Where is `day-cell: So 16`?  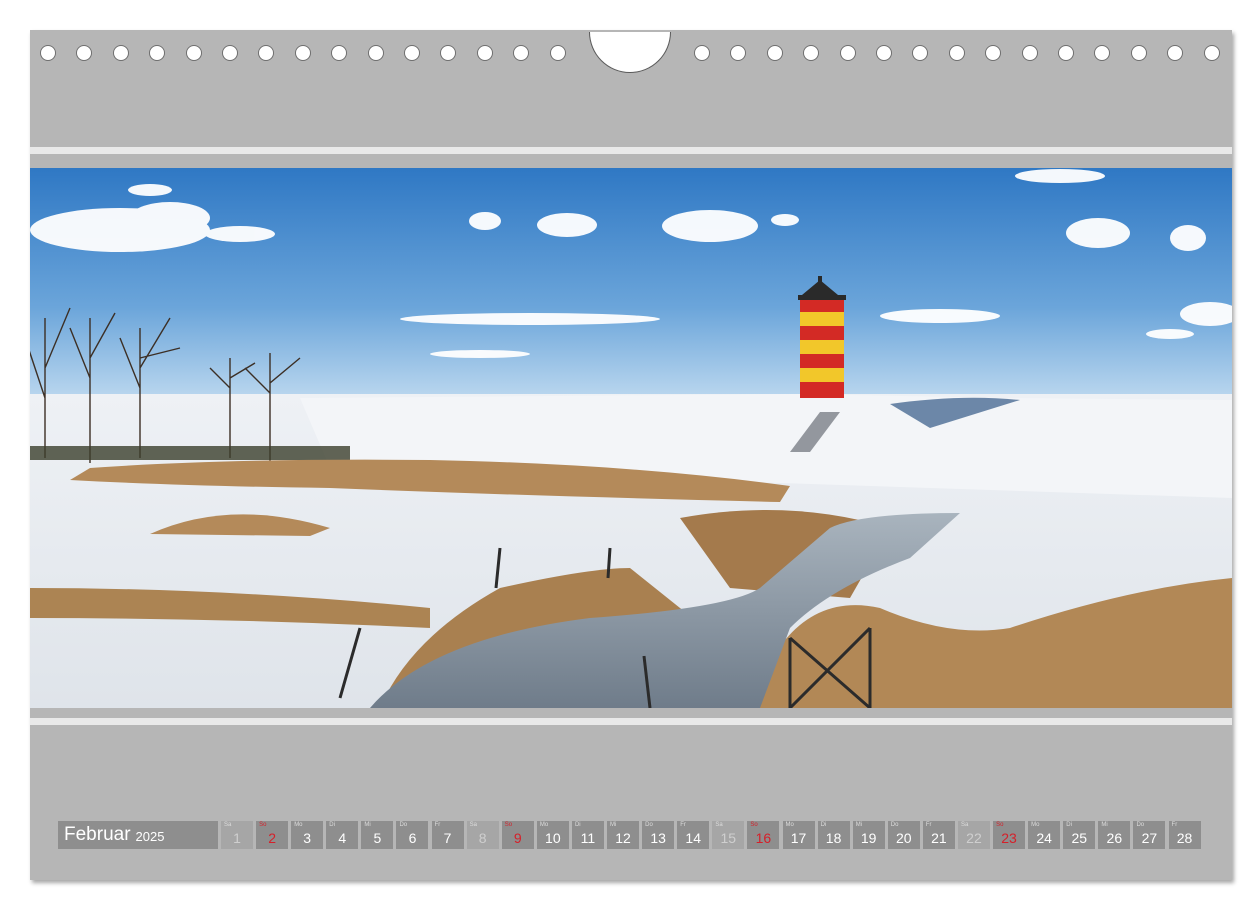 day-cell: So 16 is located at coordinates (763, 835).